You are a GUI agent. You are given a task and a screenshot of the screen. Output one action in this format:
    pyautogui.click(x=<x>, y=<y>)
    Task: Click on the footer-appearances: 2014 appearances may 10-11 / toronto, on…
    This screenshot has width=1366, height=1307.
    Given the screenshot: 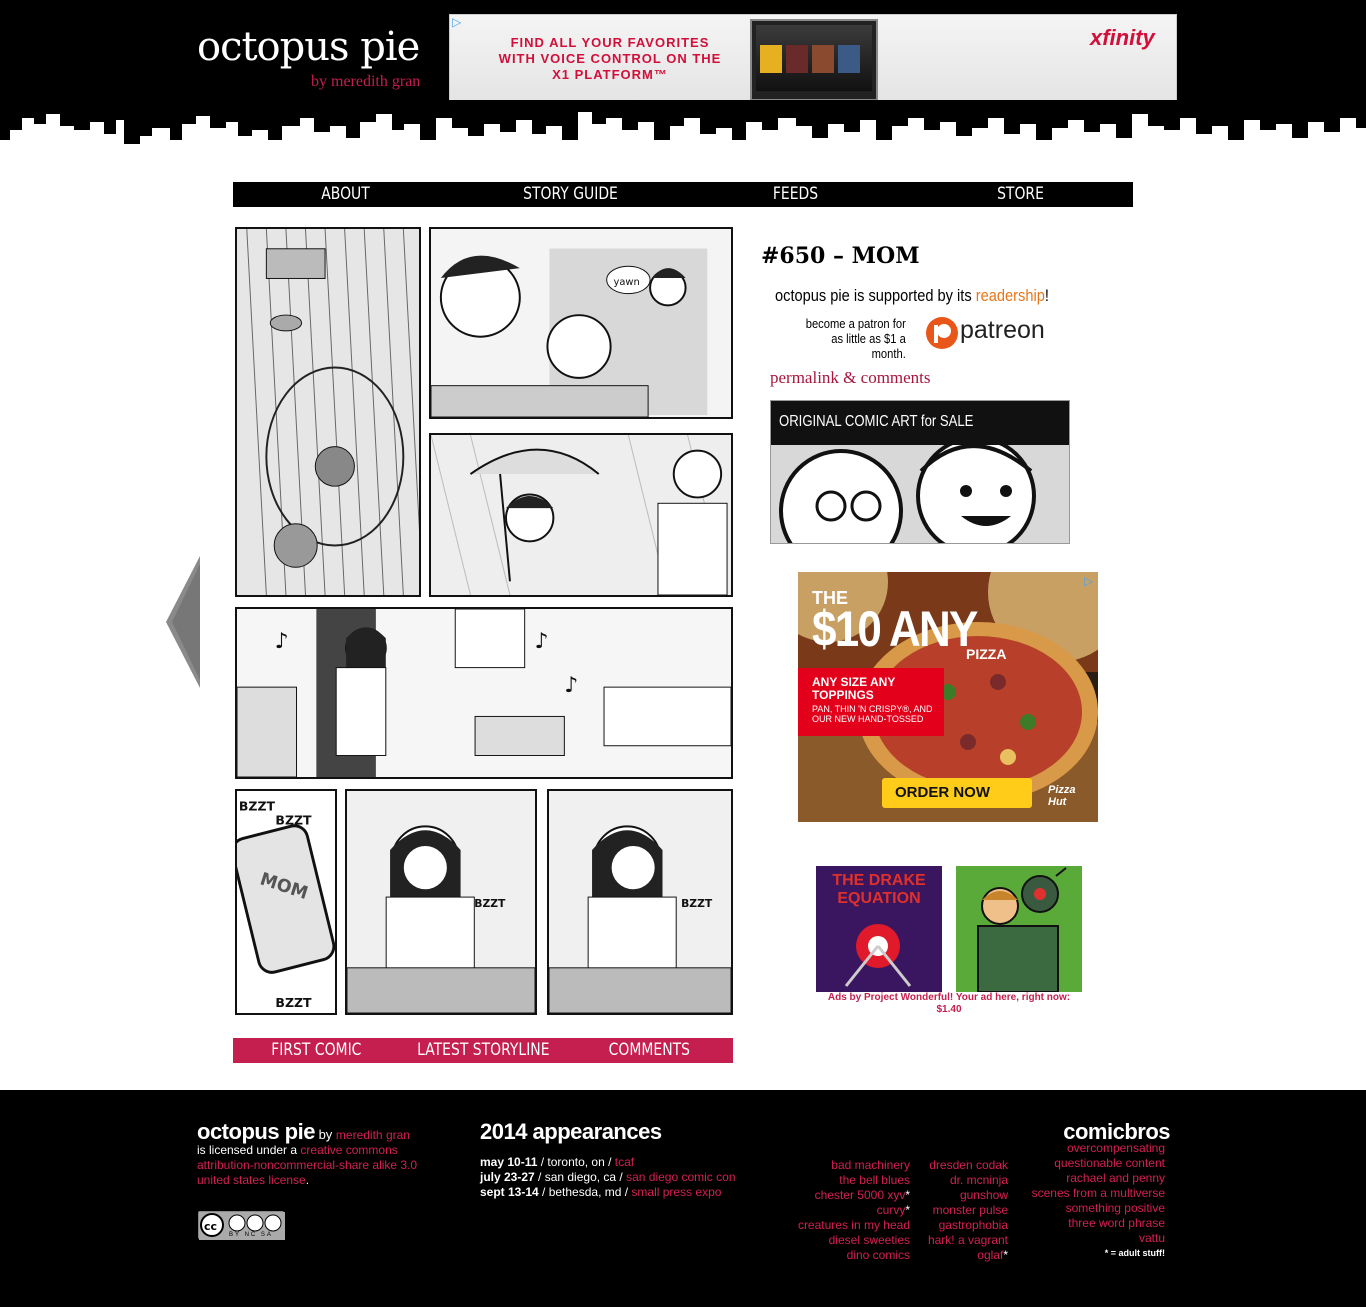 What is the action you would take?
    pyautogui.click(x=640, y=1159)
    